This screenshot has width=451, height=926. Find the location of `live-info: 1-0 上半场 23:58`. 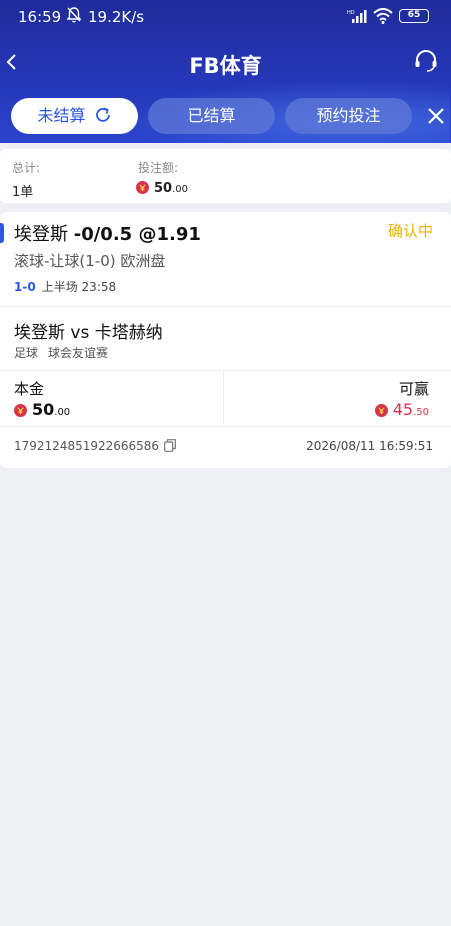

live-info: 1-0 上半场 23:58 is located at coordinates (65, 286).